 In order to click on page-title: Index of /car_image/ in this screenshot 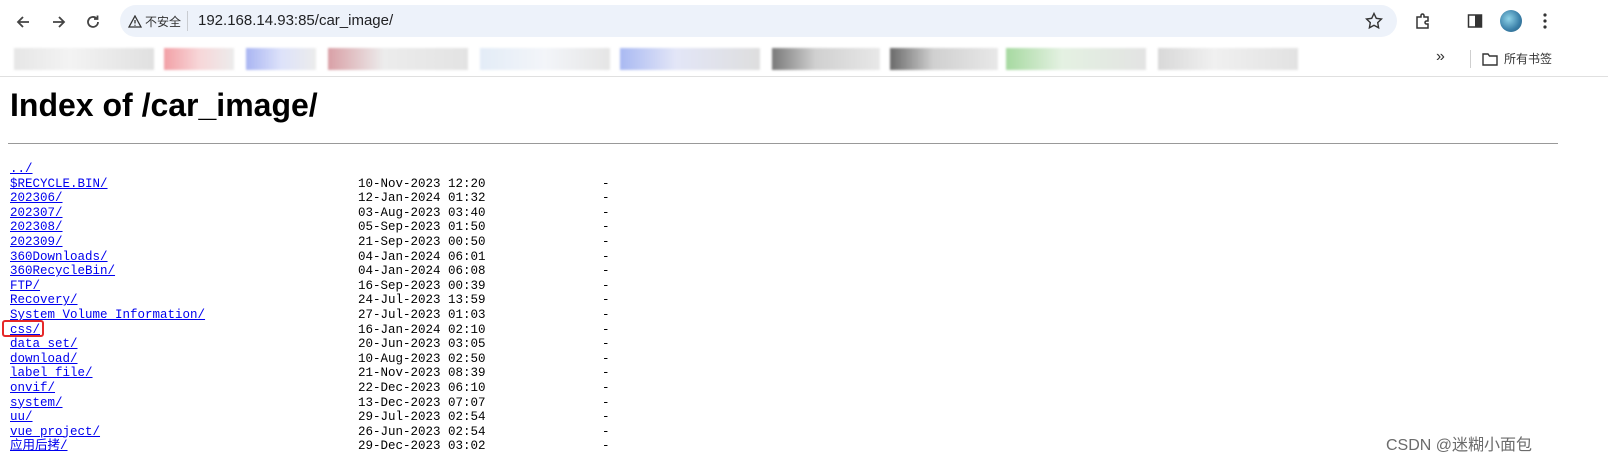, I will do `click(164, 105)`.